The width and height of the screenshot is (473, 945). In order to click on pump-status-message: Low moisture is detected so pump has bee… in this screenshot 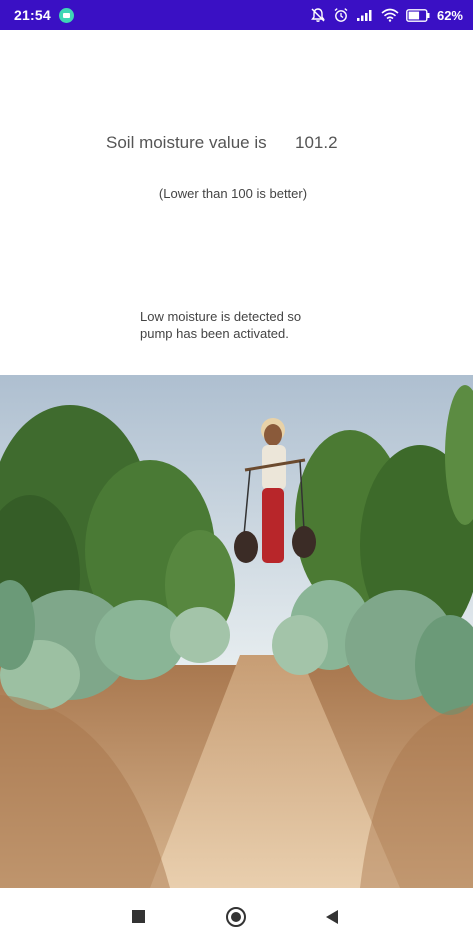, I will do `click(235, 325)`.